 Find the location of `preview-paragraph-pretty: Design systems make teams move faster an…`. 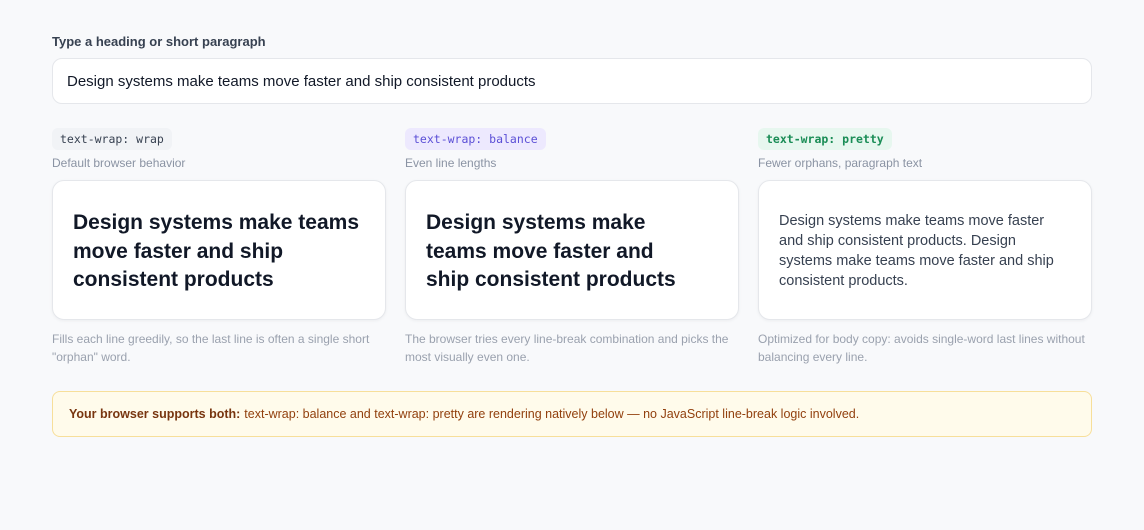

preview-paragraph-pretty: Design systems make teams move faster an… is located at coordinates (916, 251).